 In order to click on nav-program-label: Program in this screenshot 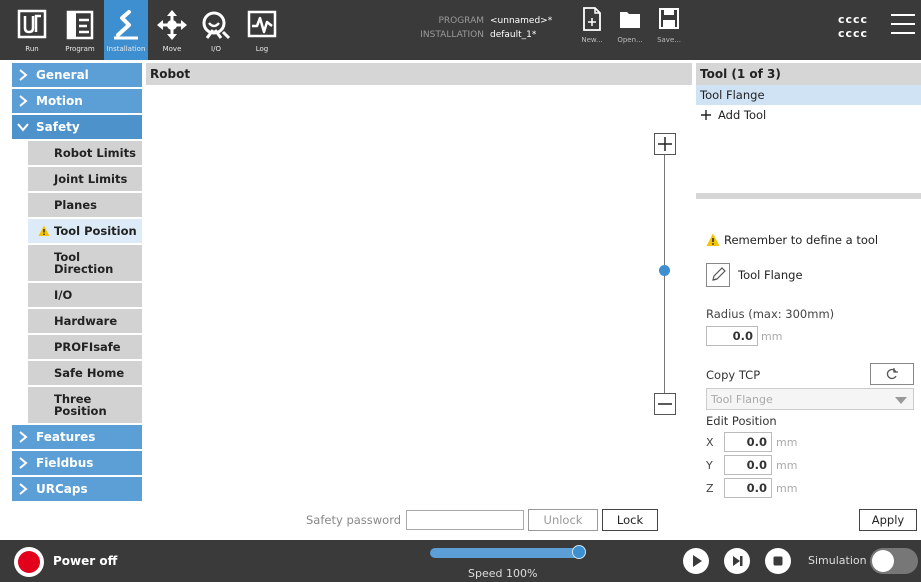, I will do `click(80, 49)`.